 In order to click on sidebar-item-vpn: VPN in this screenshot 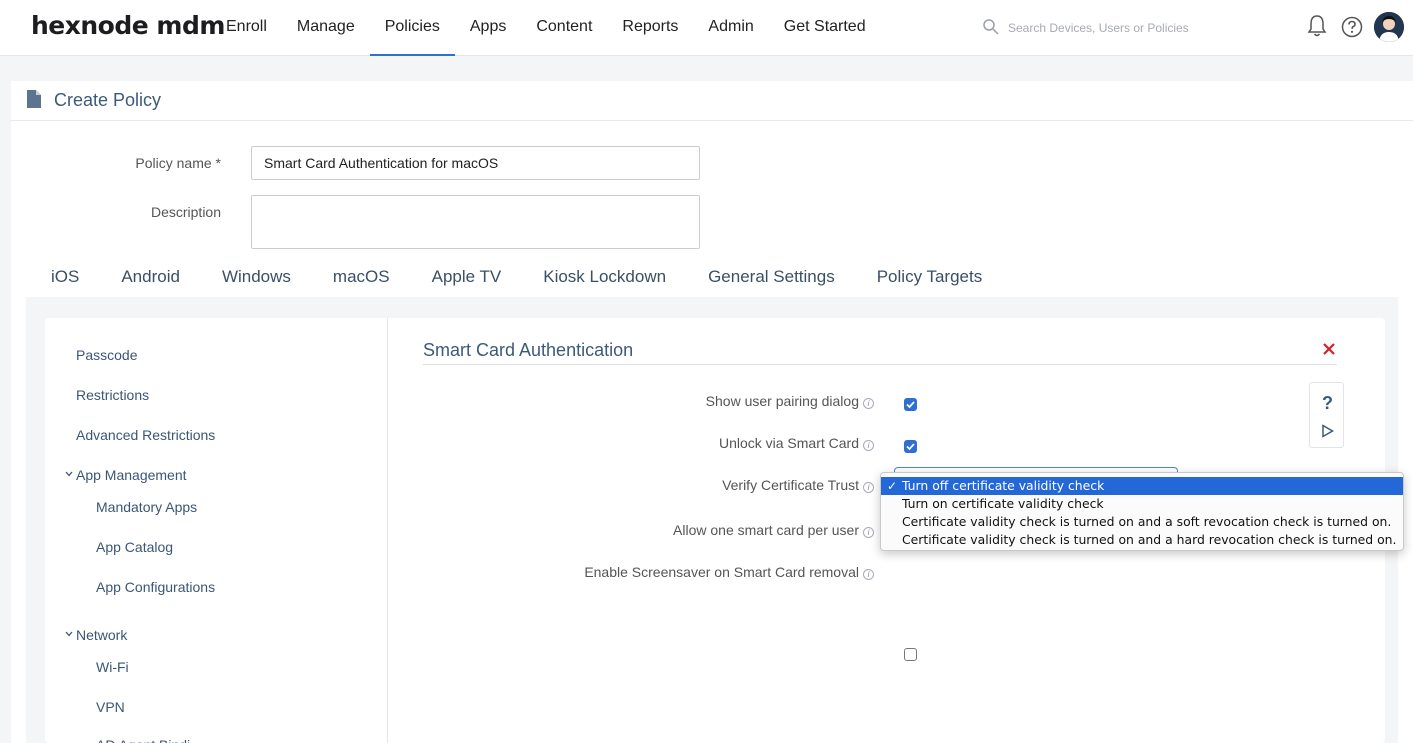, I will do `click(110, 707)`.